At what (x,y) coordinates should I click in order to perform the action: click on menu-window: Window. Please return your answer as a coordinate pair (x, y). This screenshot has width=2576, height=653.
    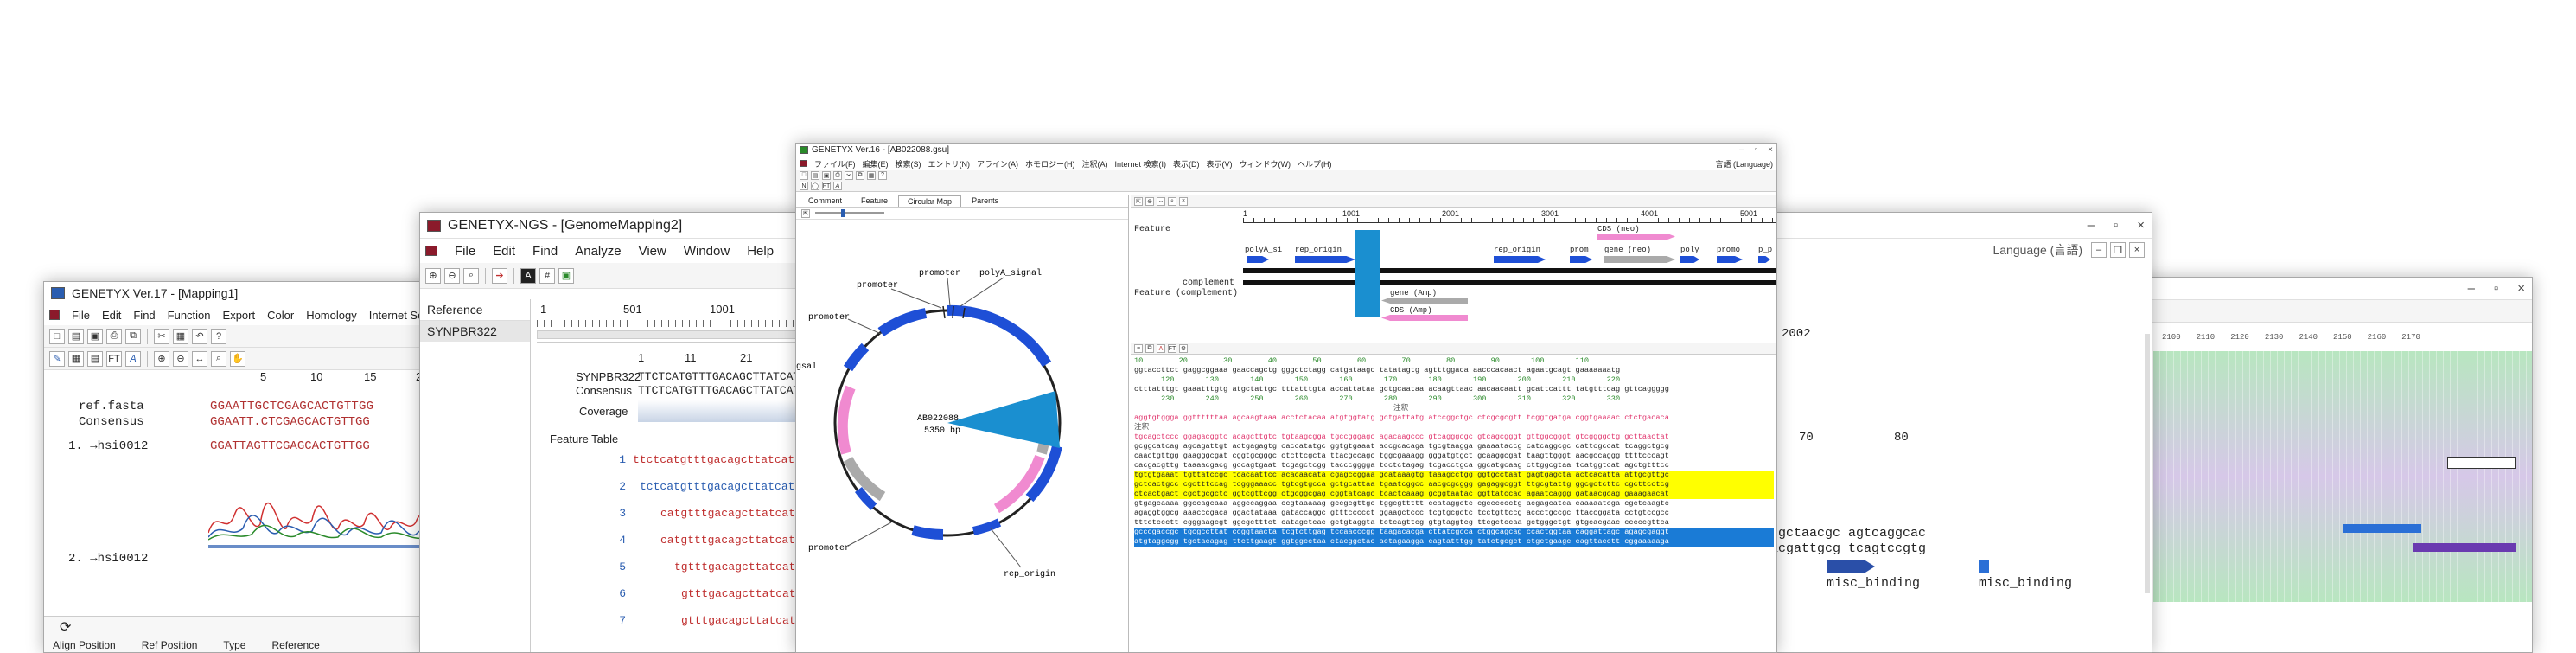
    Looking at the image, I should click on (707, 251).